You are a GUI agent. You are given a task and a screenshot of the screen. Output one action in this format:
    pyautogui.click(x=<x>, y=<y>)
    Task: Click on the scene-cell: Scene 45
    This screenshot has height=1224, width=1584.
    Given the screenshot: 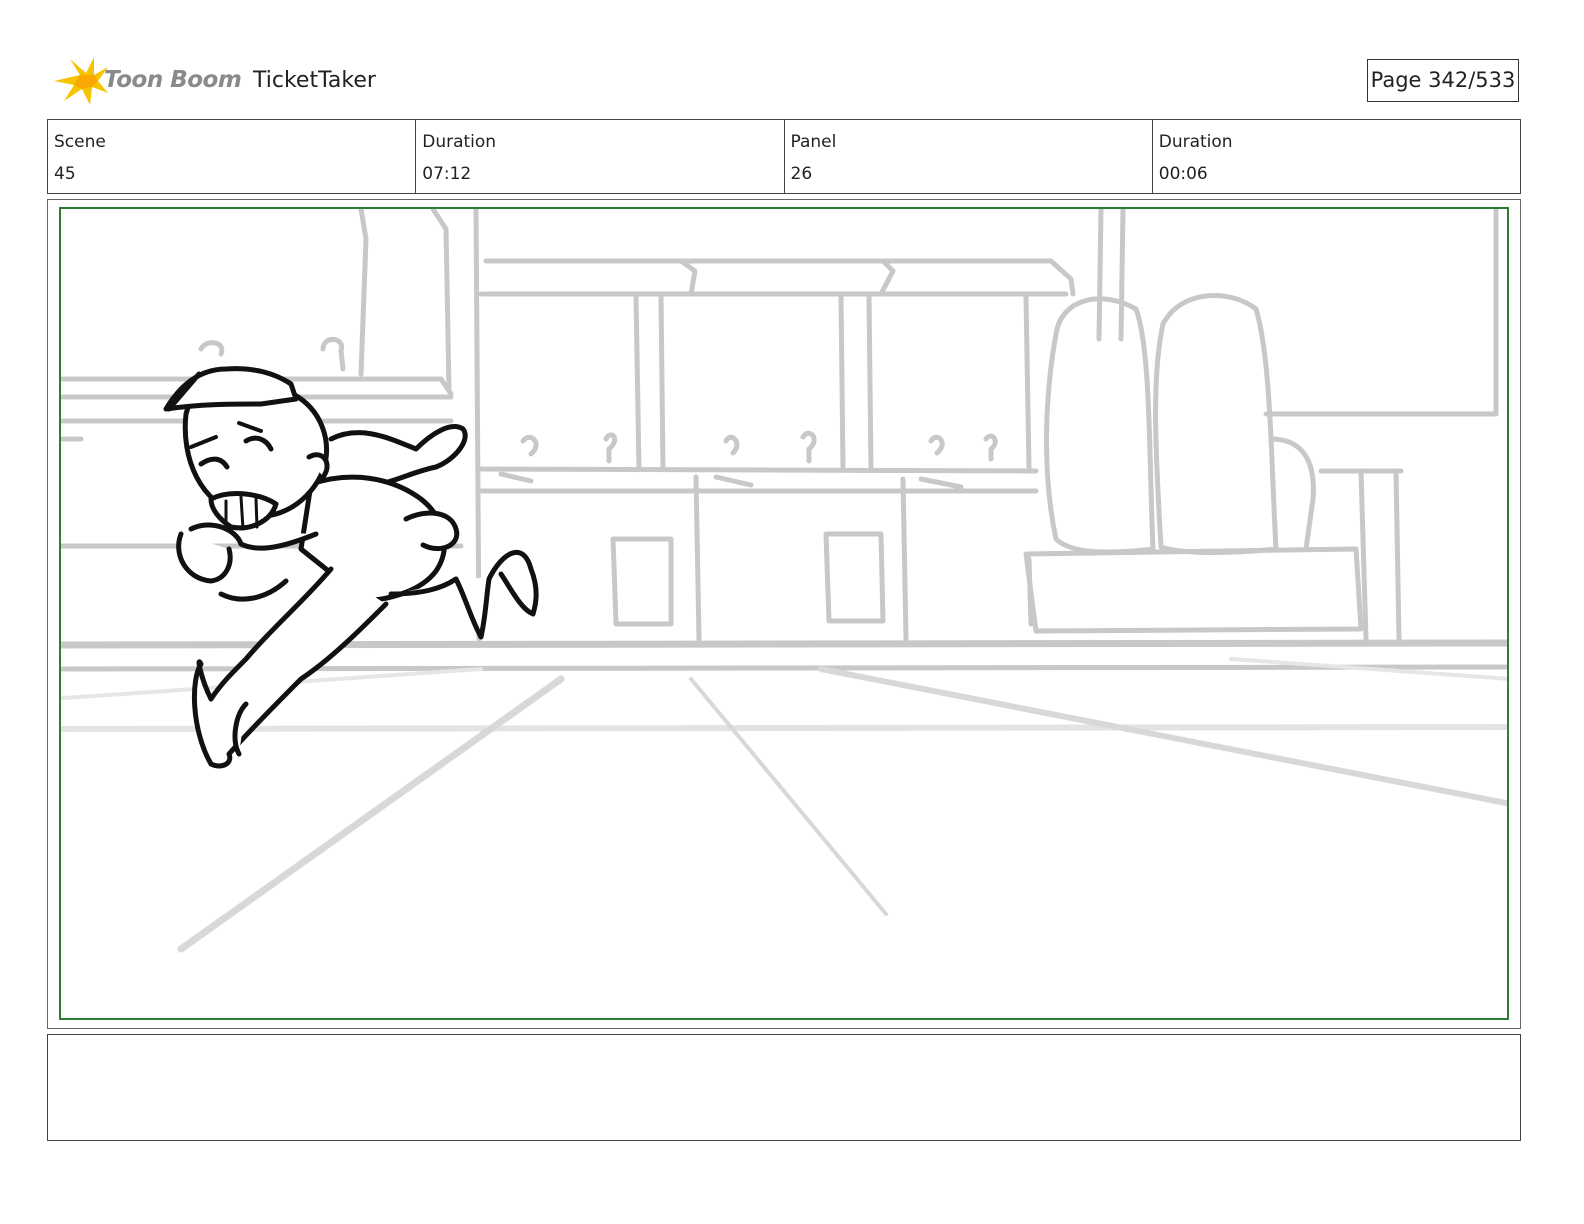 What is the action you would take?
    pyautogui.click(x=232, y=156)
    